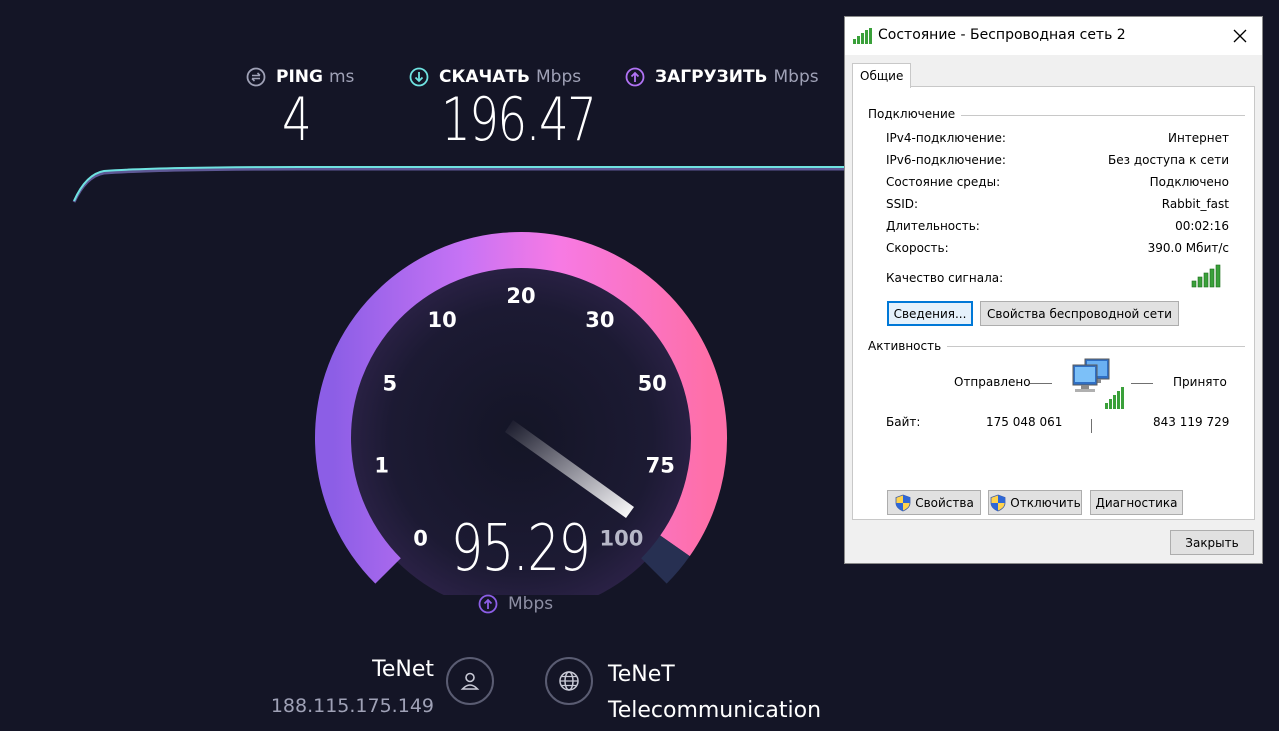 This screenshot has height=731, width=1279. Describe the element at coordinates (1191, 422) in the screenshot. I see `bytes-received-value: 843 119 729` at that location.